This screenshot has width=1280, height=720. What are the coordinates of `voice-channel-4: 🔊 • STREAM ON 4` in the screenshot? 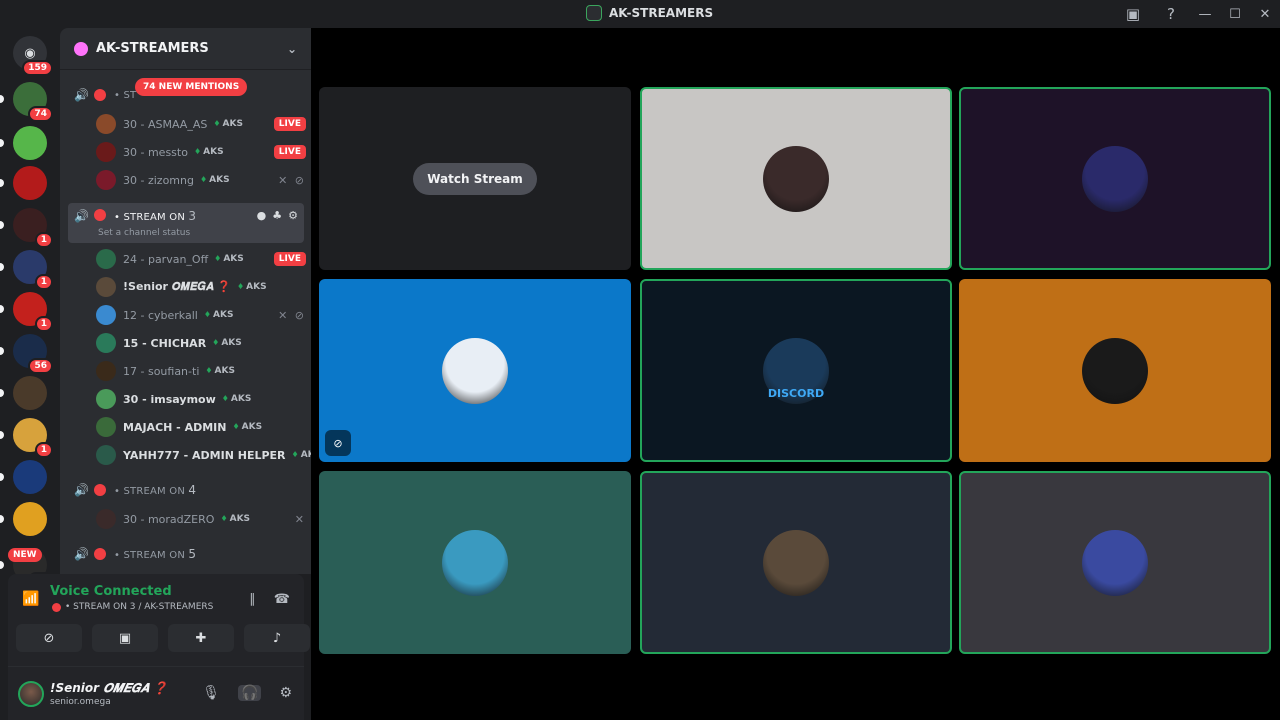 It's located at (186, 490).